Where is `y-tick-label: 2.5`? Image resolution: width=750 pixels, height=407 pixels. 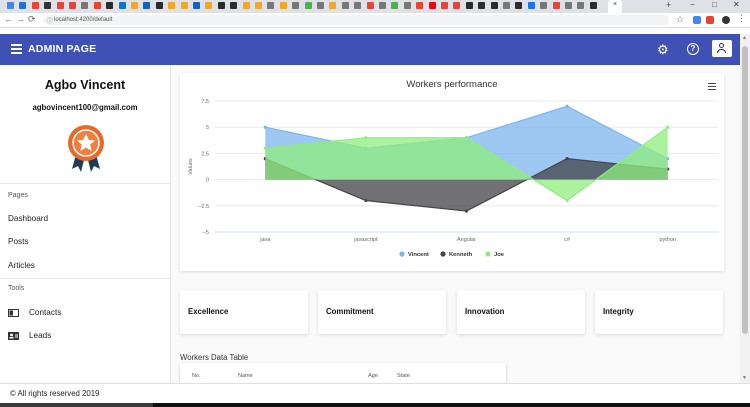
y-tick-label: 2.5 is located at coordinates (205, 154).